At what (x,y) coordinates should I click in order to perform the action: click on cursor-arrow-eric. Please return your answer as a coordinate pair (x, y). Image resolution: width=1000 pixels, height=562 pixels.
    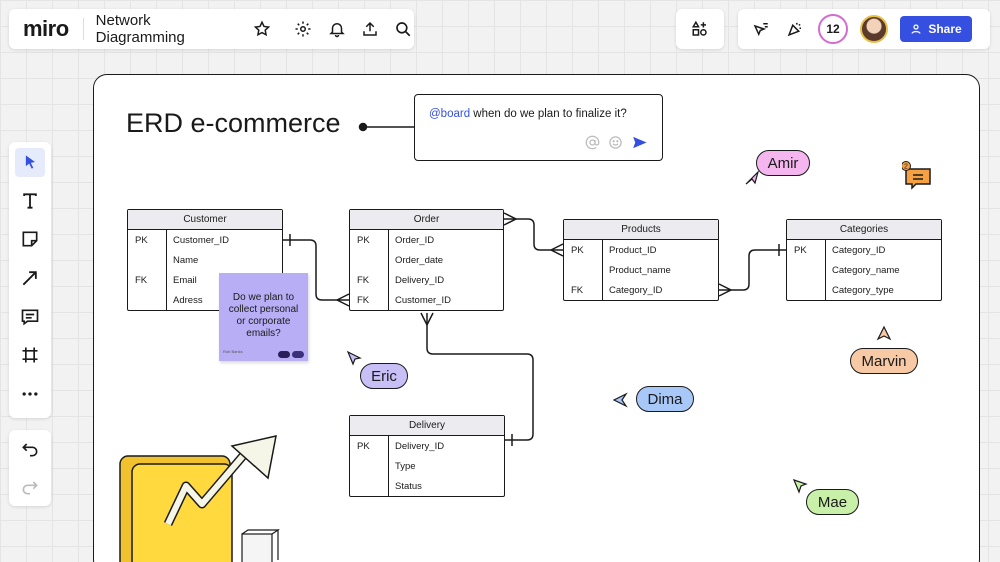
    Looking at the image, I should click on (354, 358).